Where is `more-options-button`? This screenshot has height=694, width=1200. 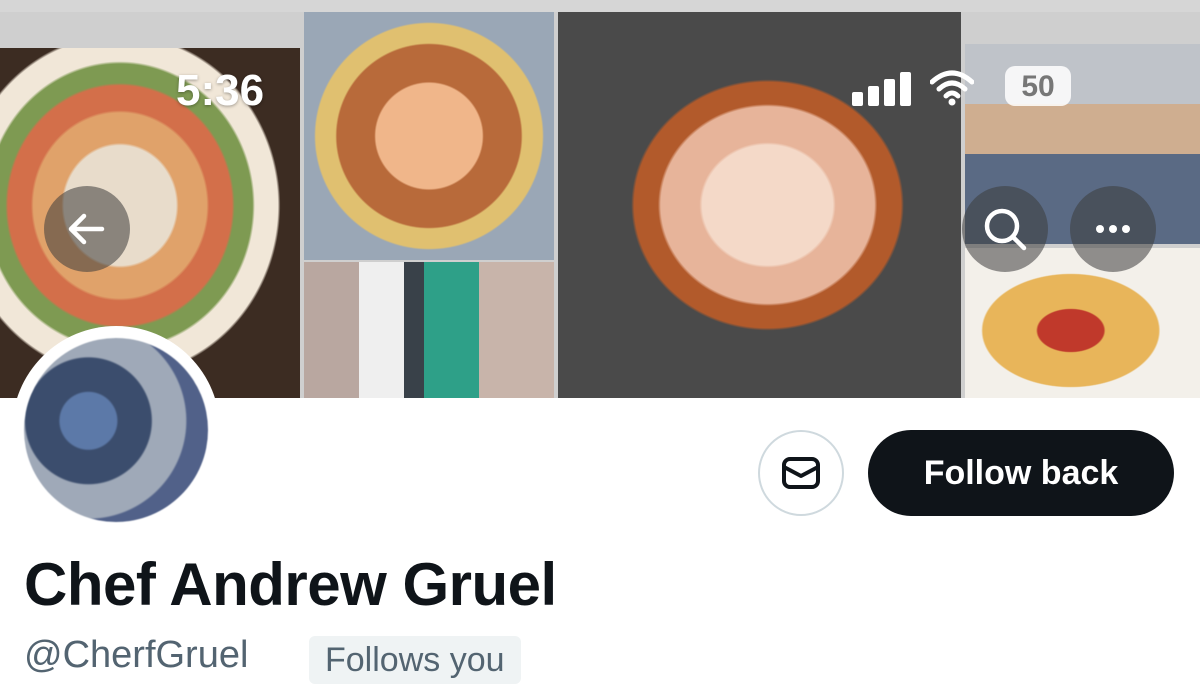 more-options-button is located at coordinates (1113, 229).